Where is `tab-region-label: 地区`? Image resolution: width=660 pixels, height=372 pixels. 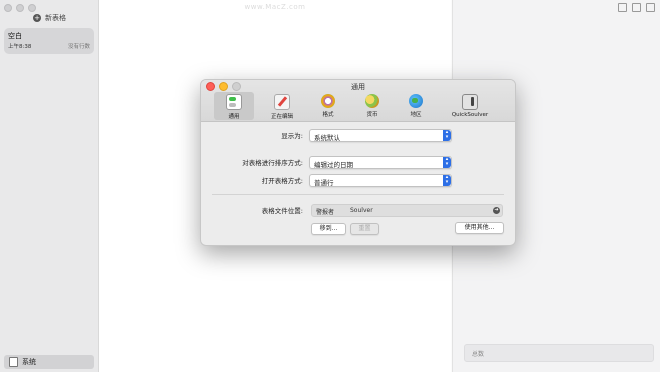 tab-region-label: 地区 is located at coordinates (416, 115).